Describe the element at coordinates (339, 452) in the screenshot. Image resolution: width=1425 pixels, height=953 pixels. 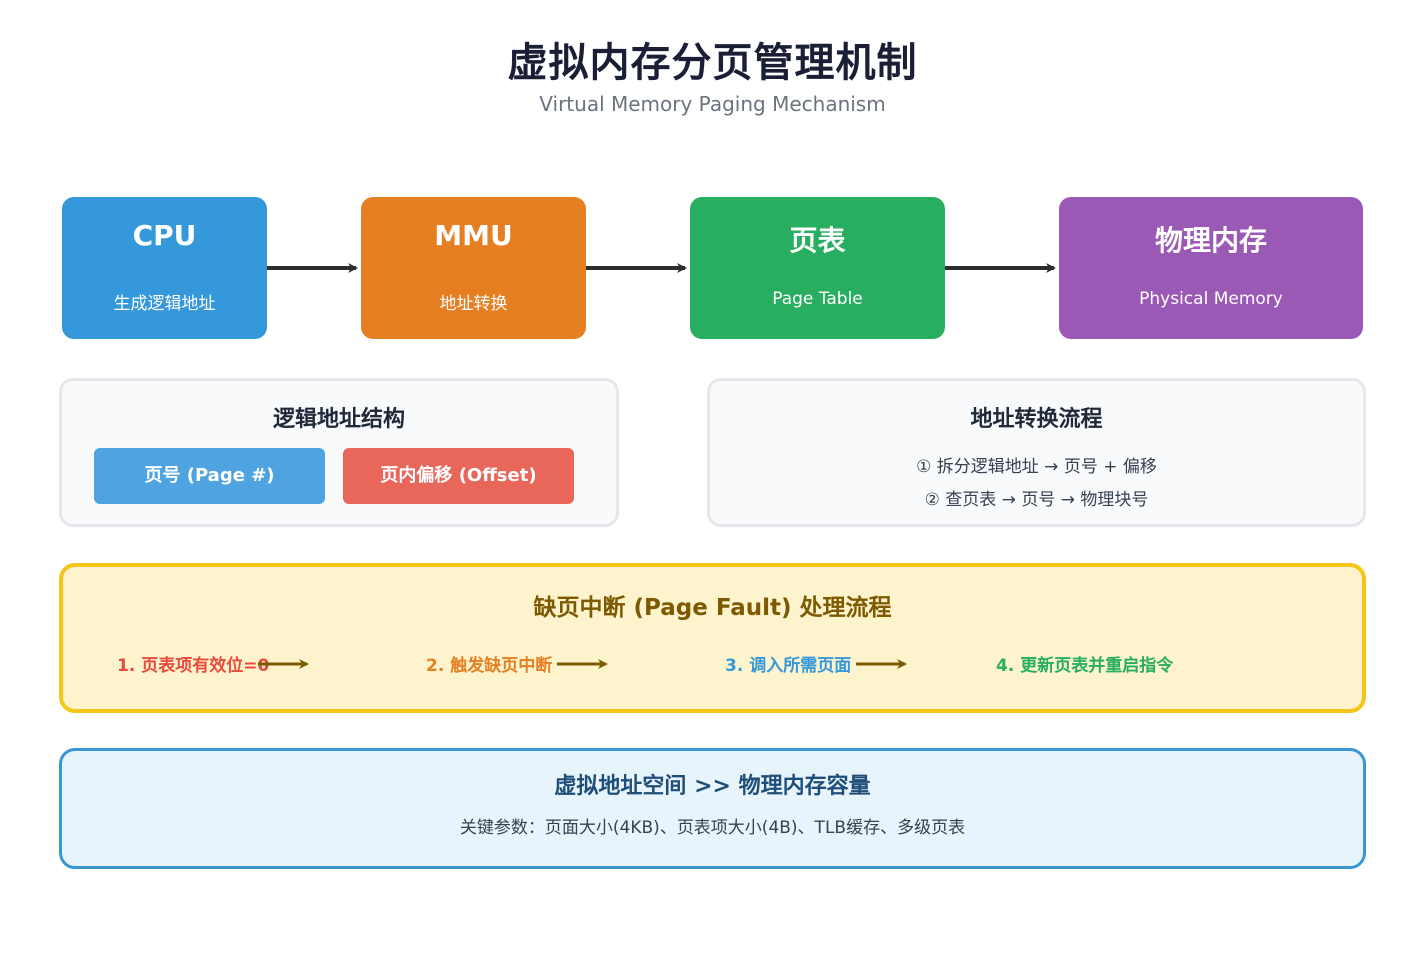
I see `logical-address-card: 逻辑地址结构 页号 (Page #) 页内偏移 (Offset)` at that location.